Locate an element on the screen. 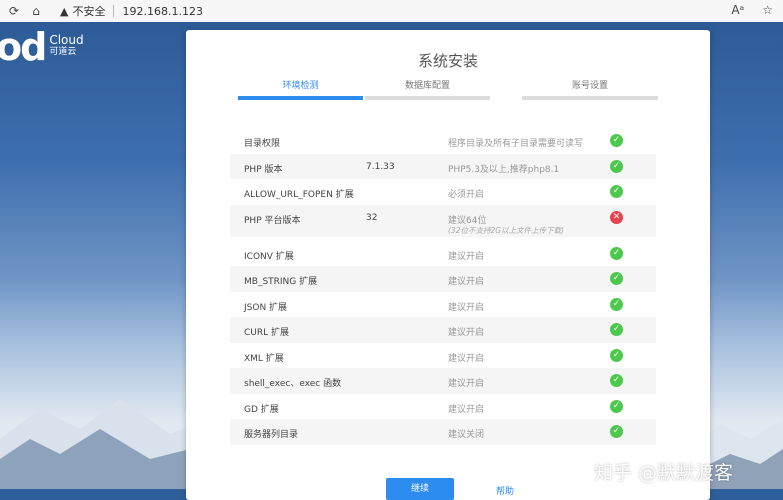 This screenshot has height=500, width=783. tab-account: 账号设置 is located at coordinates (590, 89).